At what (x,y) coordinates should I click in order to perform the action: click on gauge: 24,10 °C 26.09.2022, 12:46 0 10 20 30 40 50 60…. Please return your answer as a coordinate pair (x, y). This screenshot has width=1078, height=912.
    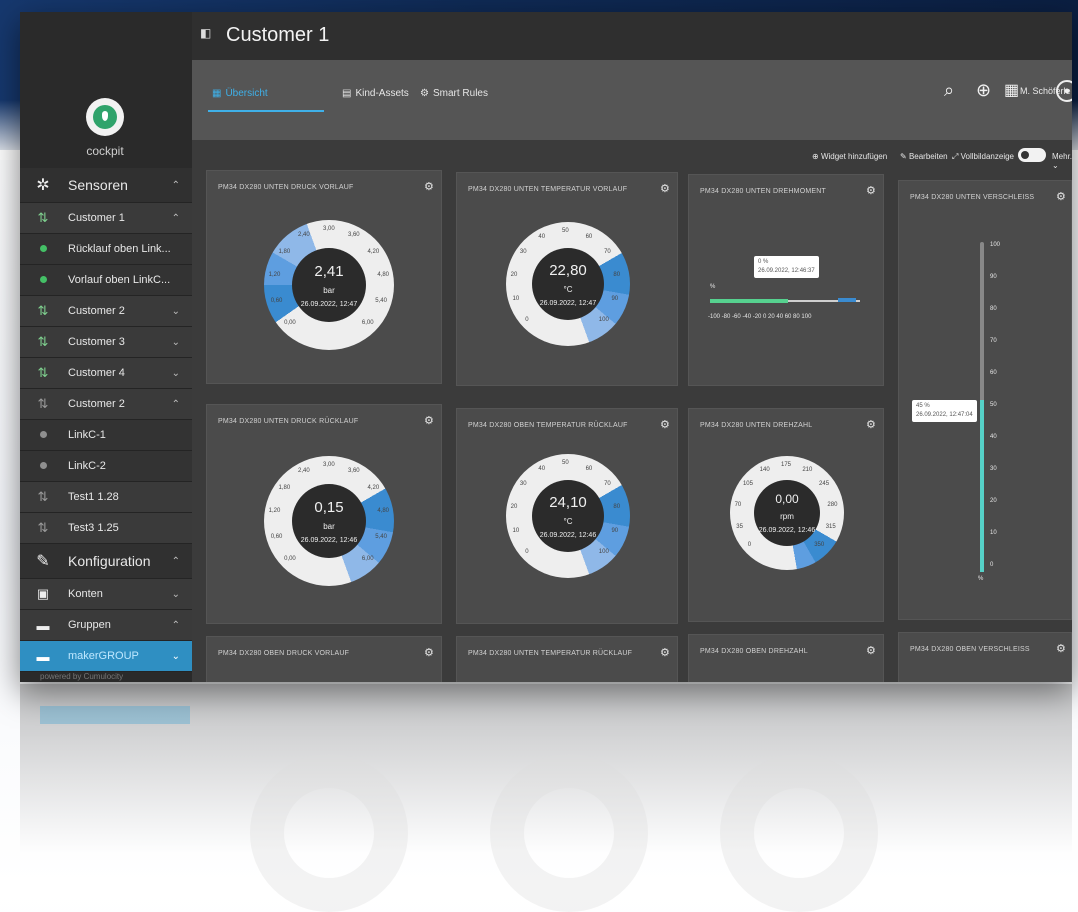
    Looking at the image, I should click on (568, 516).